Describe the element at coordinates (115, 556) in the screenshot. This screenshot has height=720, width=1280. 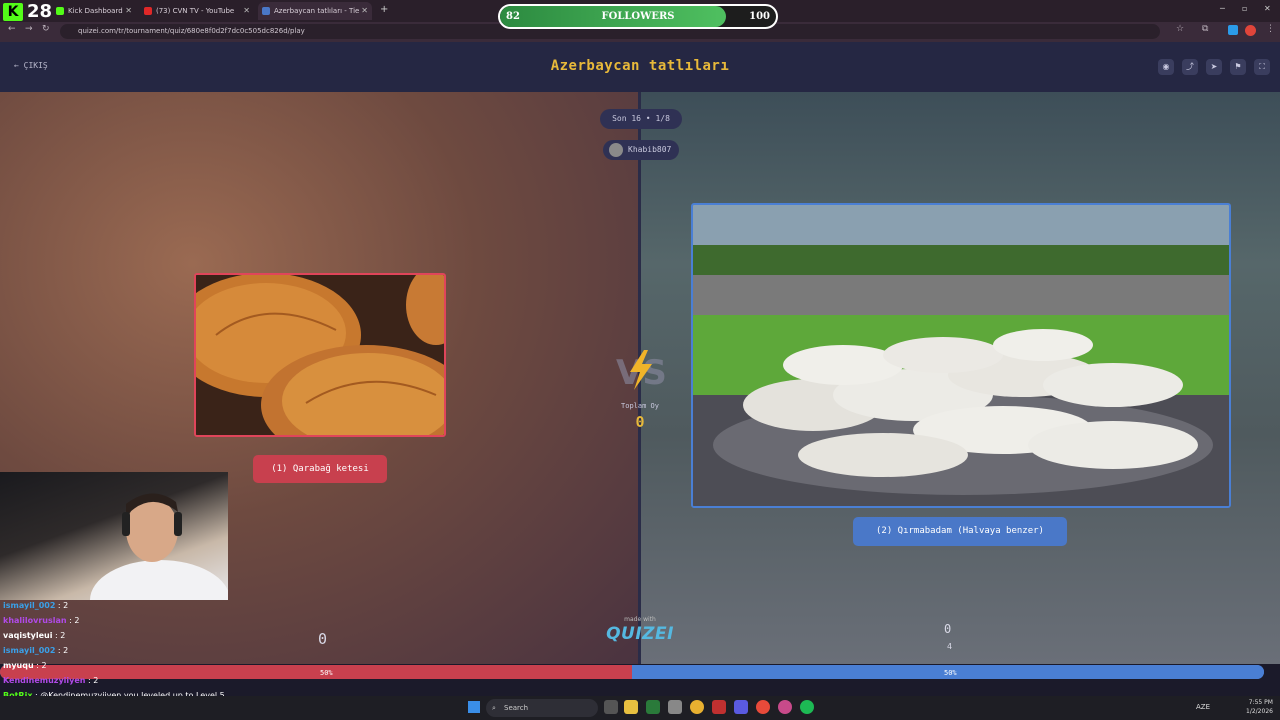
I see `webcam-feed` at that location.